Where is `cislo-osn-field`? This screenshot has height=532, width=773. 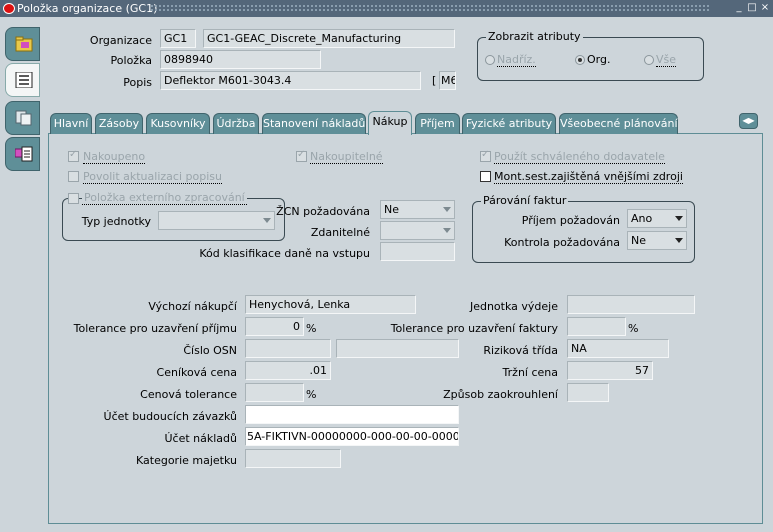
cislo-osn-field is located at coordinates (288, 348).